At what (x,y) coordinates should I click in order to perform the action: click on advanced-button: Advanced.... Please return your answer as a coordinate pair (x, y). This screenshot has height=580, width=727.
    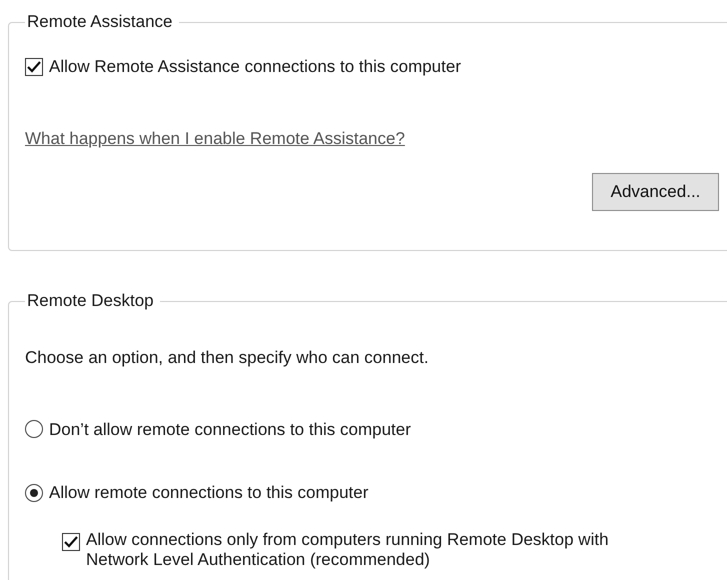
    Looking at the image, I should click on (655, 192).